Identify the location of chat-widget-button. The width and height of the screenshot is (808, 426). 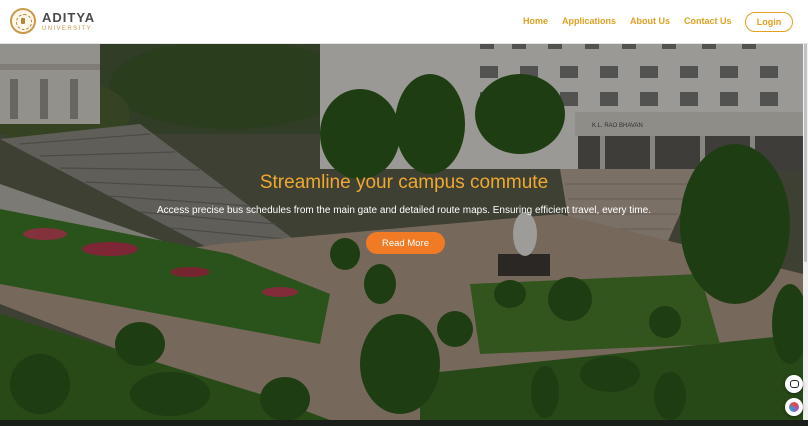
(794, 384).